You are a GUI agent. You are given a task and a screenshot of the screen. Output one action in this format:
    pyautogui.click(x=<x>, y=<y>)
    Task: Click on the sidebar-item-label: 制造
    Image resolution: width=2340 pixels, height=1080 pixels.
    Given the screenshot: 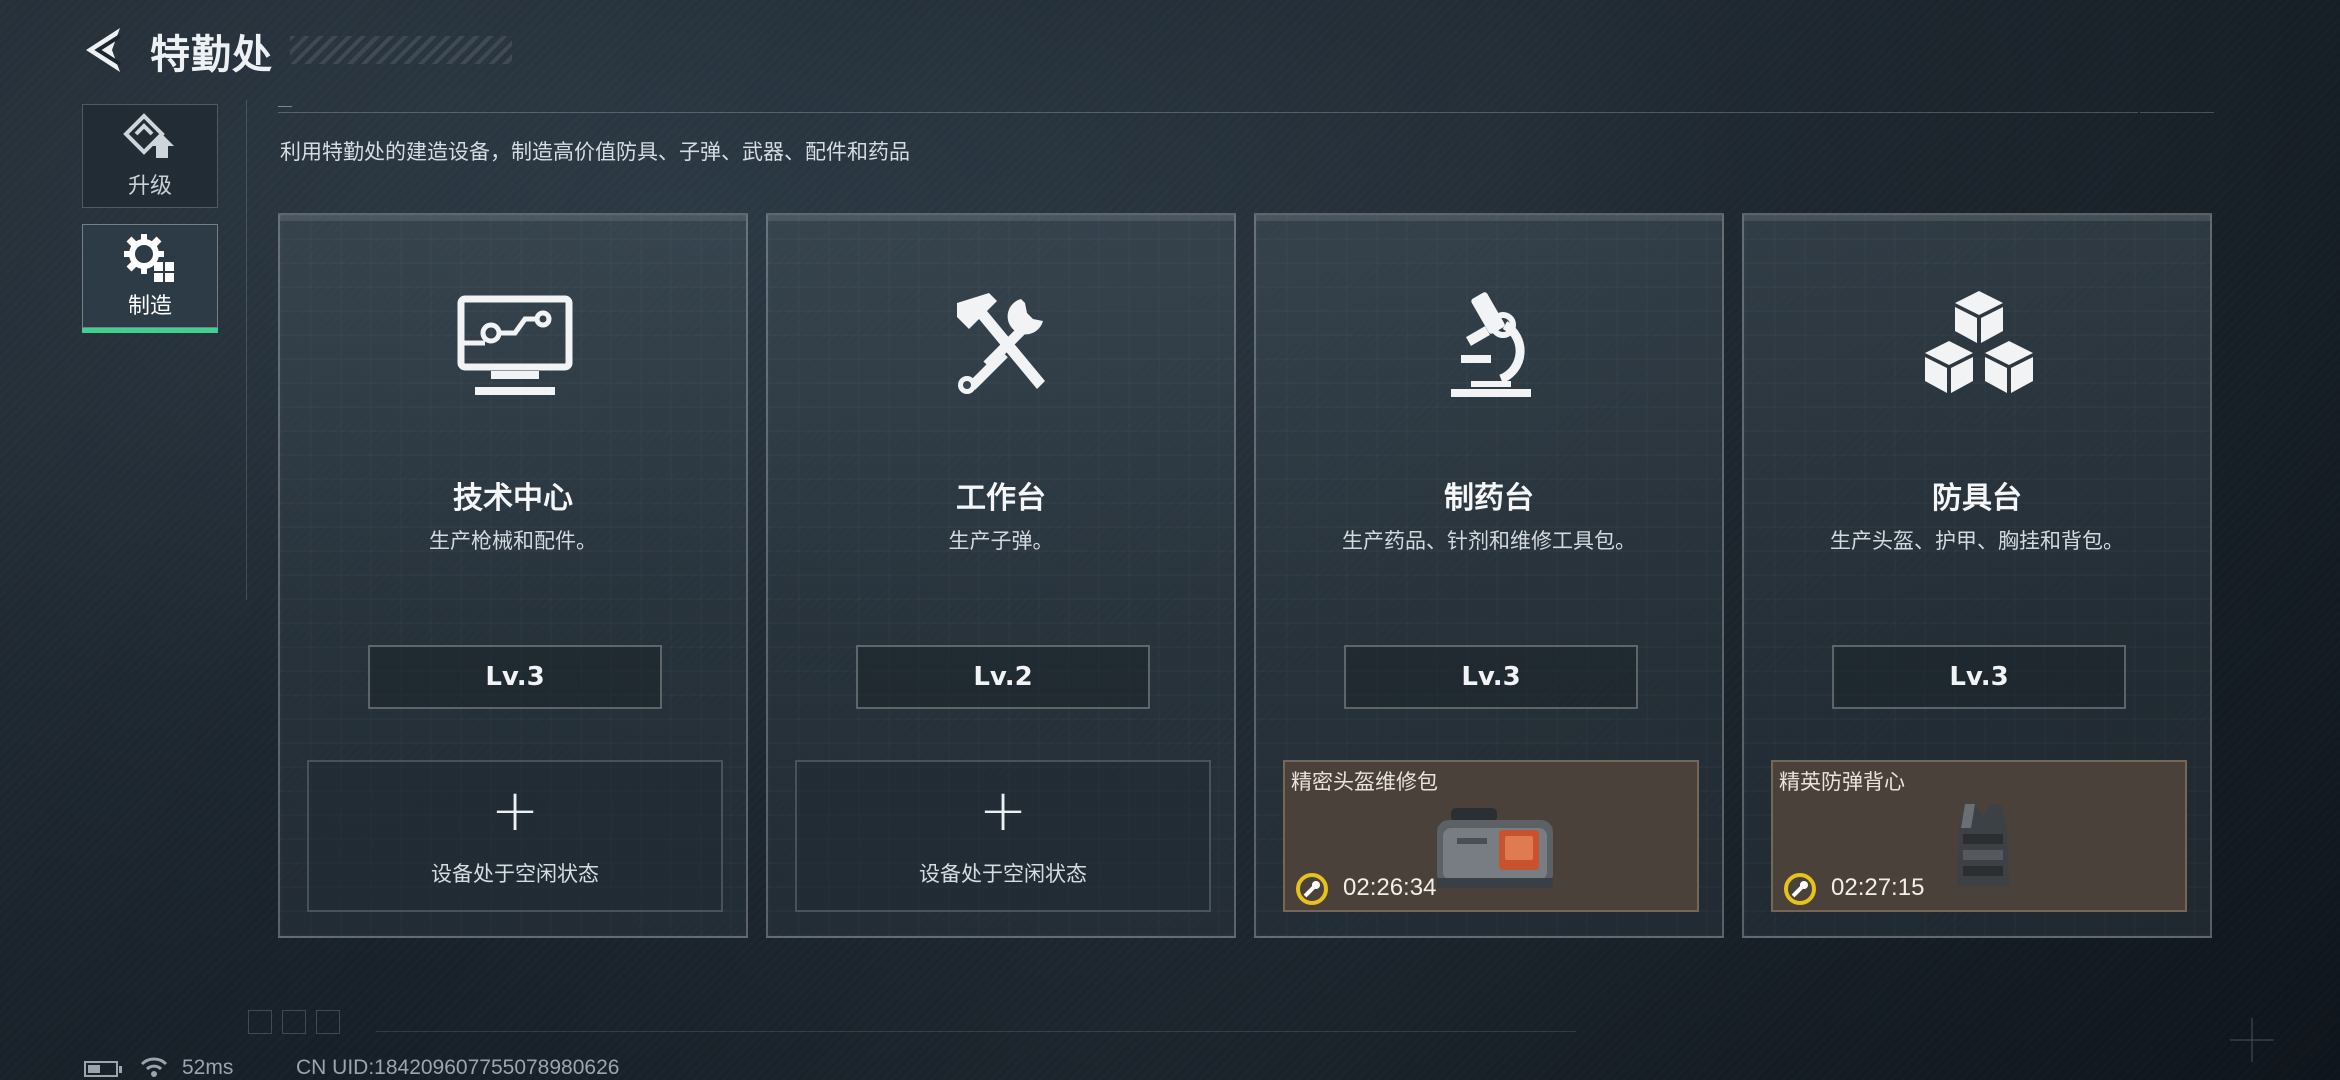 What is the action you would take?
    pyautogui.click(x=149, y=306)
    